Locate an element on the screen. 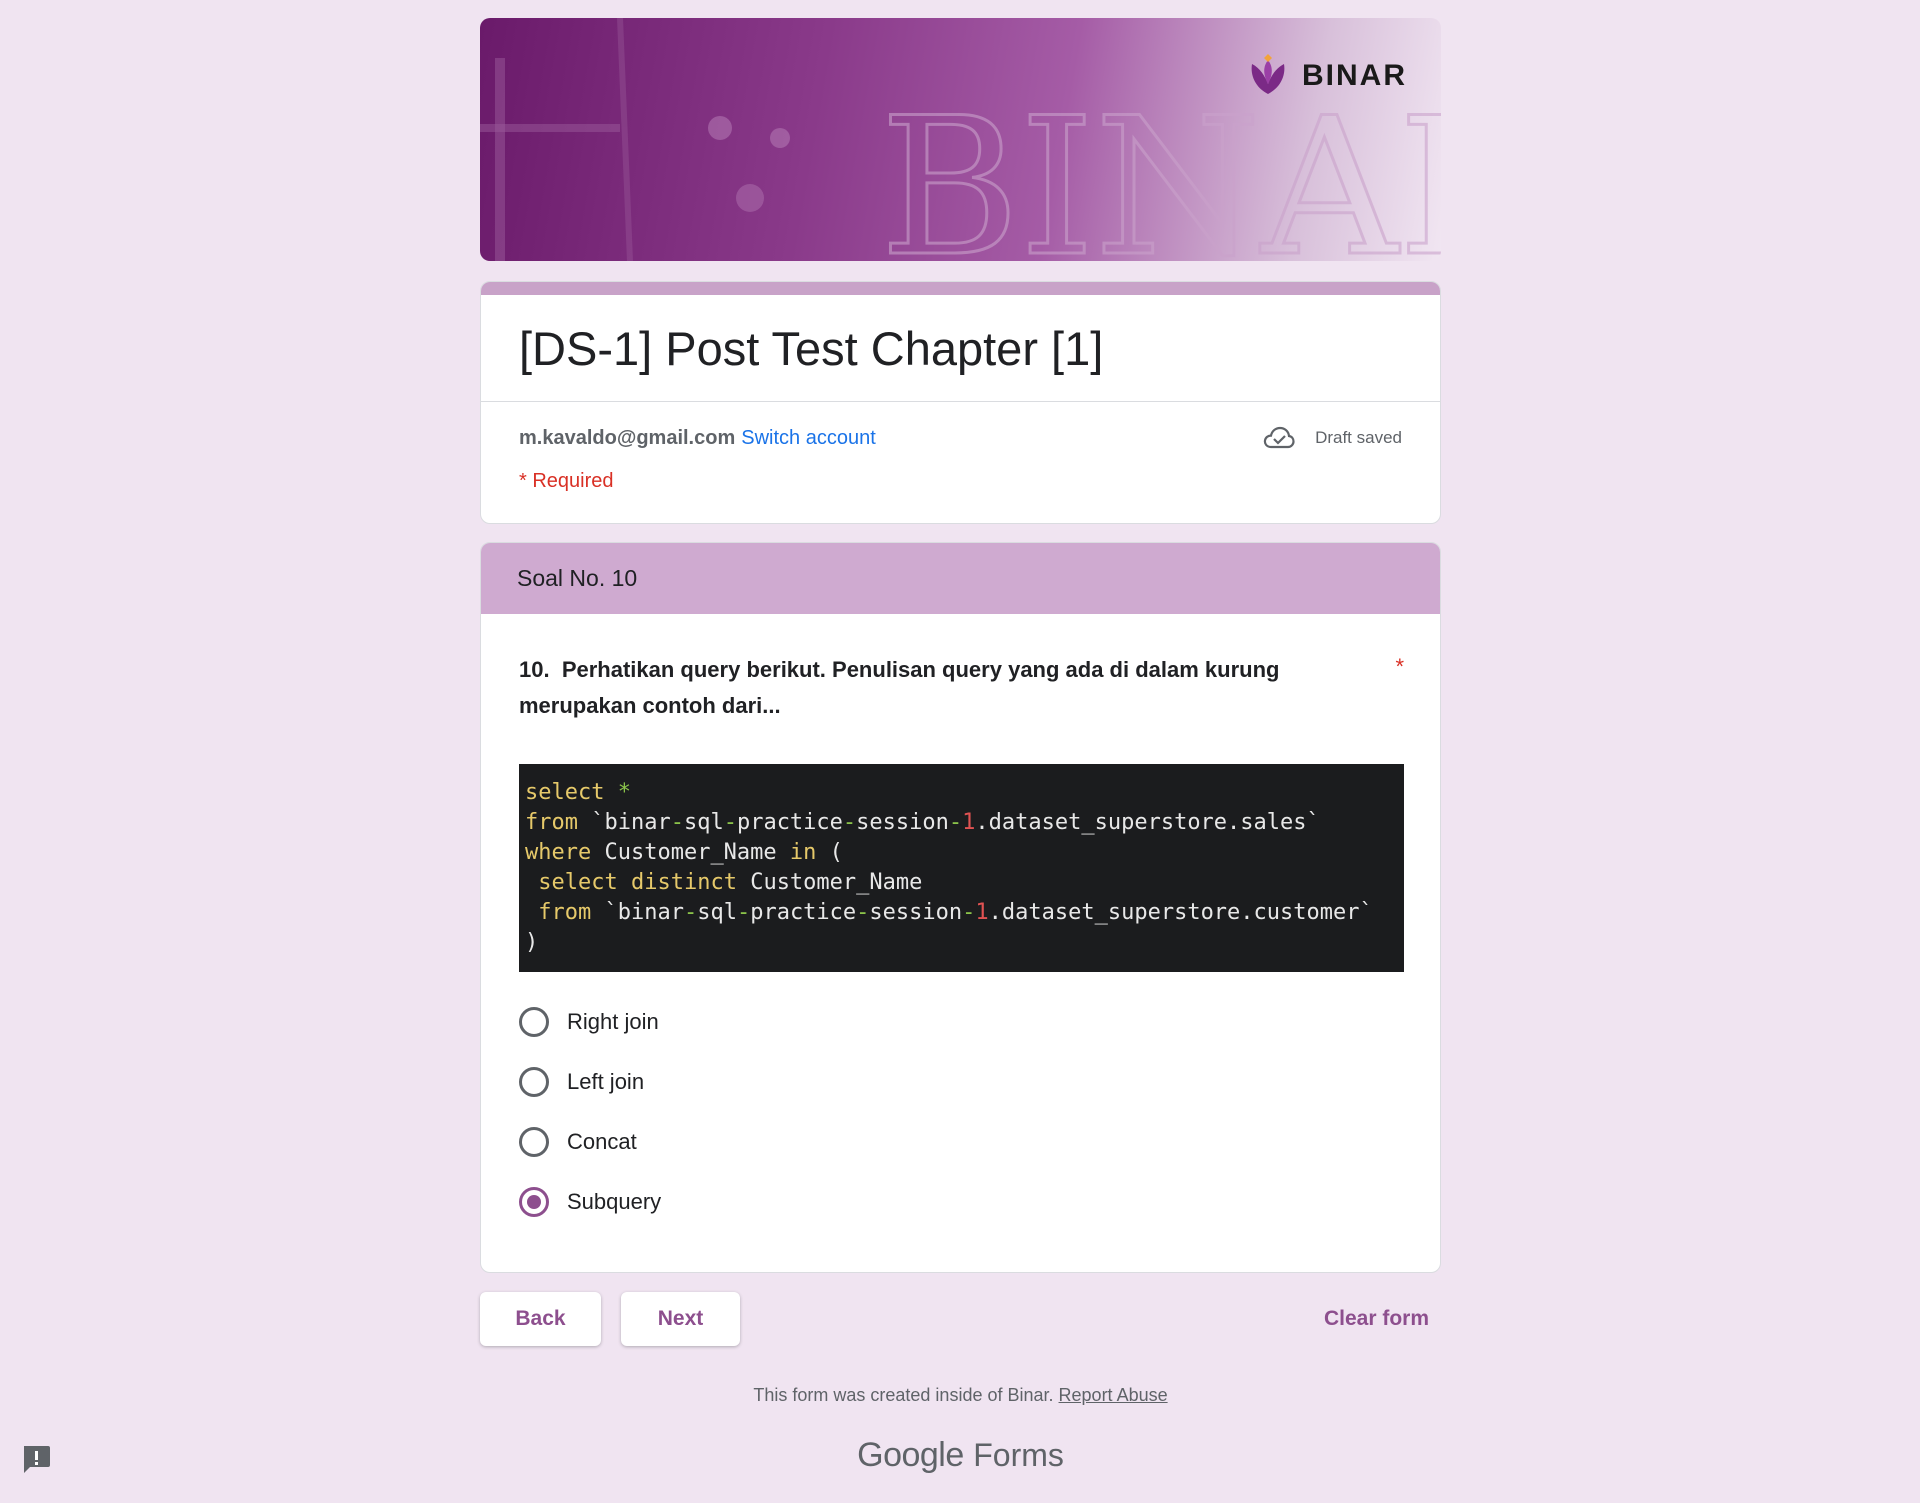 This screenshot has height=1503, width=1920. option-label: Right join is located at coordinates (613, 1022).